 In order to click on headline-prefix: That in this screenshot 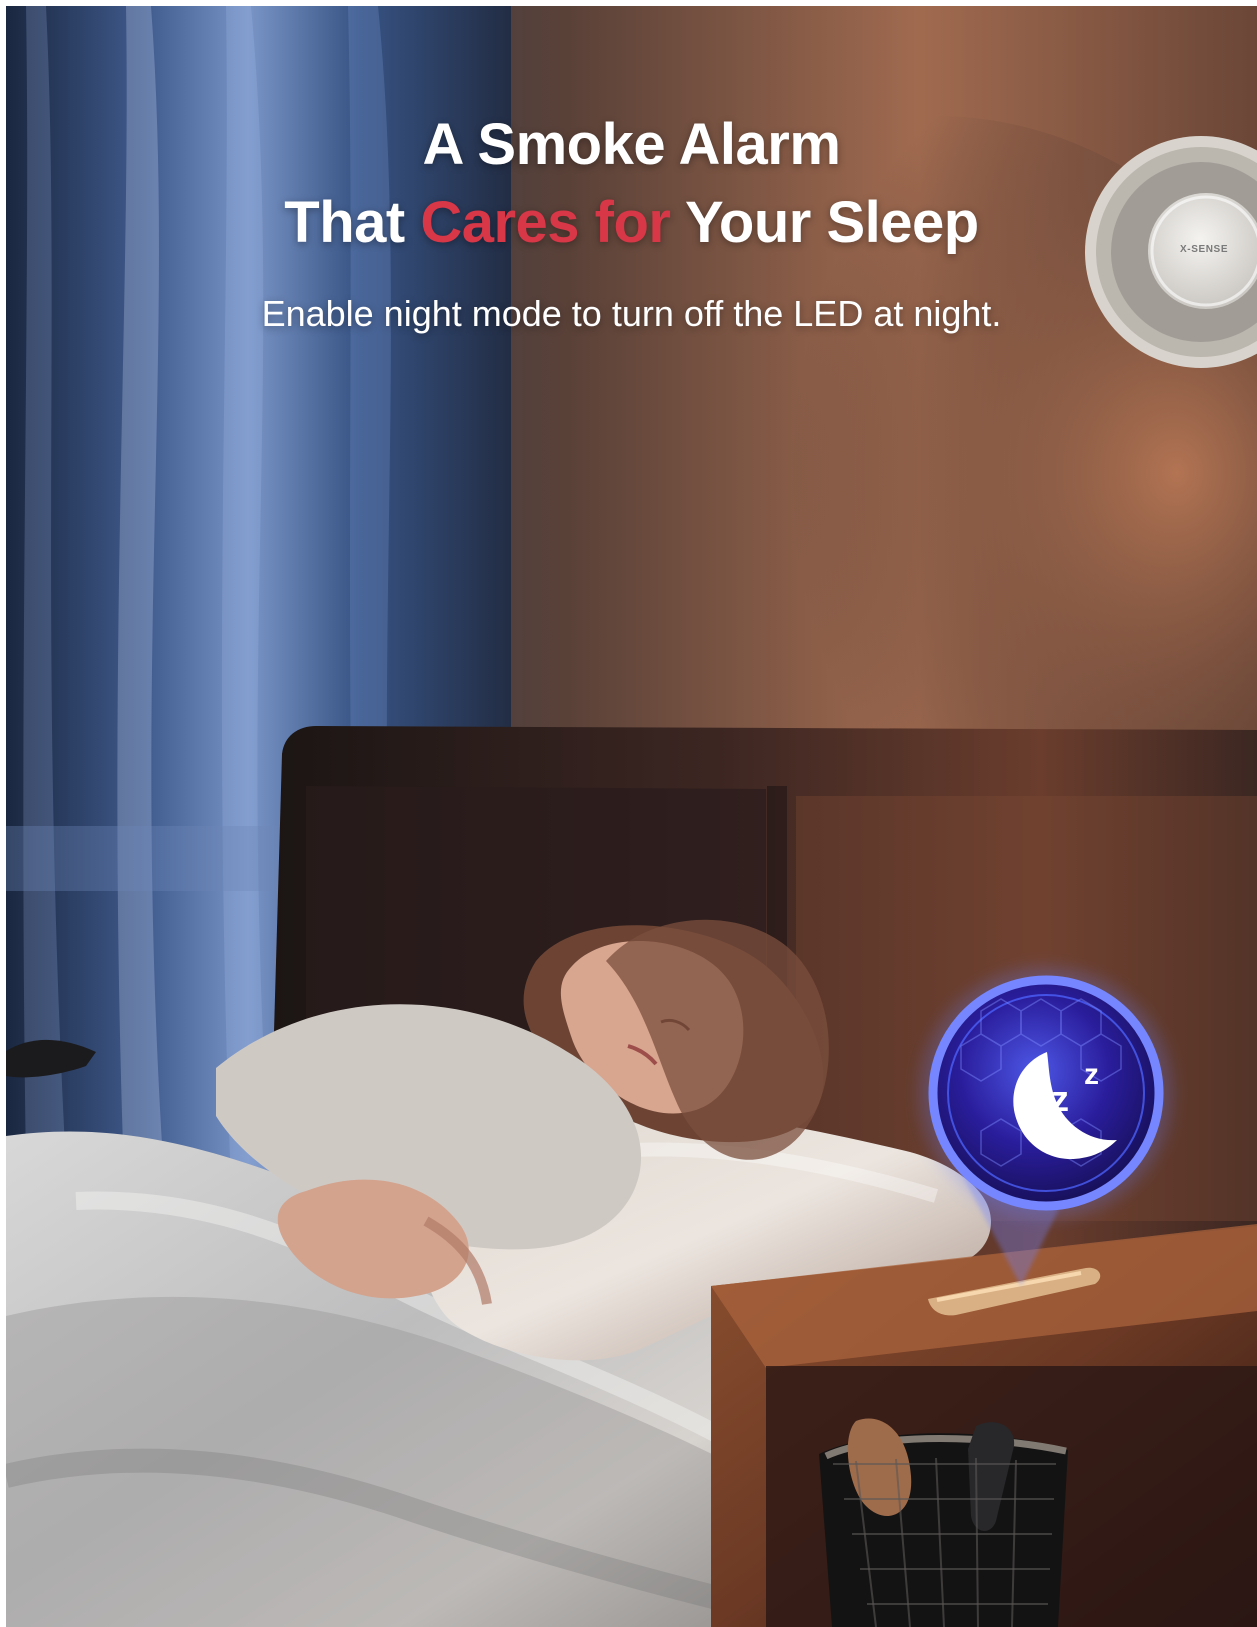, I will do `click(352, 222)`.